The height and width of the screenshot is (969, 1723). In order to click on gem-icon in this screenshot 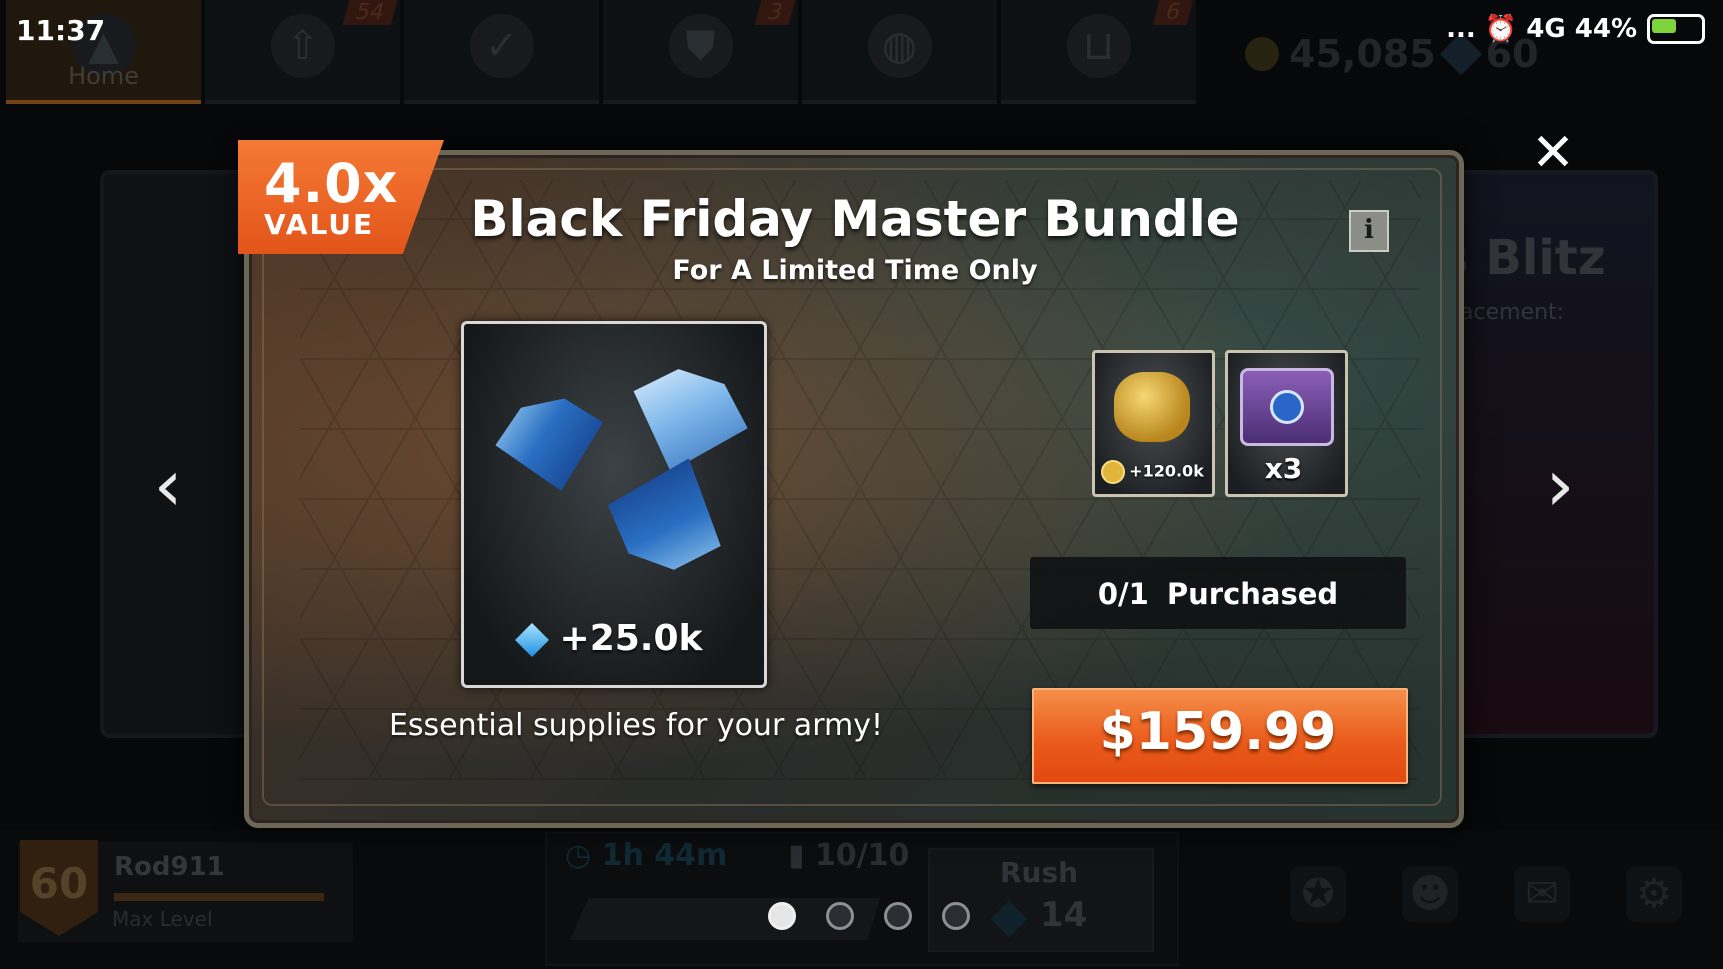, I will do `click(531, 640)`.